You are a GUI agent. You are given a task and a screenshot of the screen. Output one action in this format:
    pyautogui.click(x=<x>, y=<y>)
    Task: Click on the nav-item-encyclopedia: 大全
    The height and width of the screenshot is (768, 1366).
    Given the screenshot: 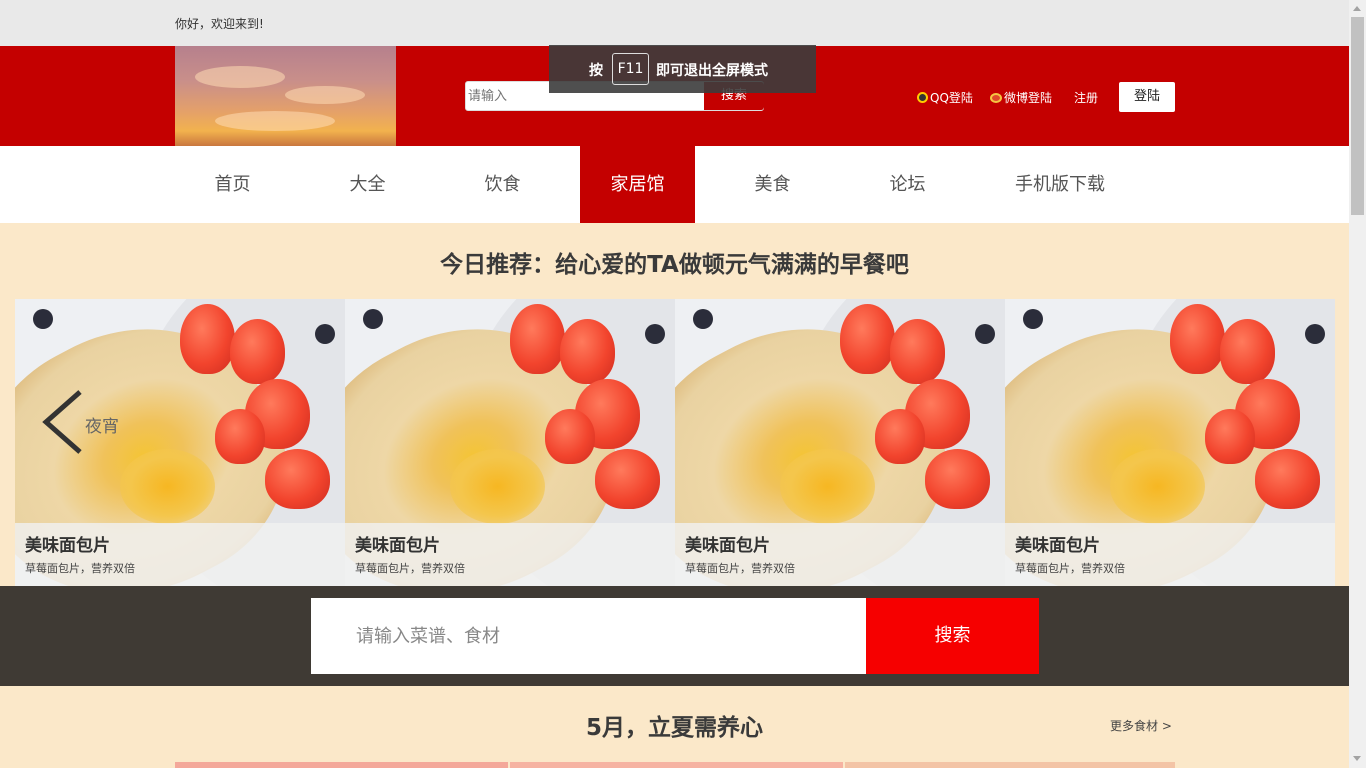 What is the action you would take?
    pyautogui.click(x=367, y=184)
    